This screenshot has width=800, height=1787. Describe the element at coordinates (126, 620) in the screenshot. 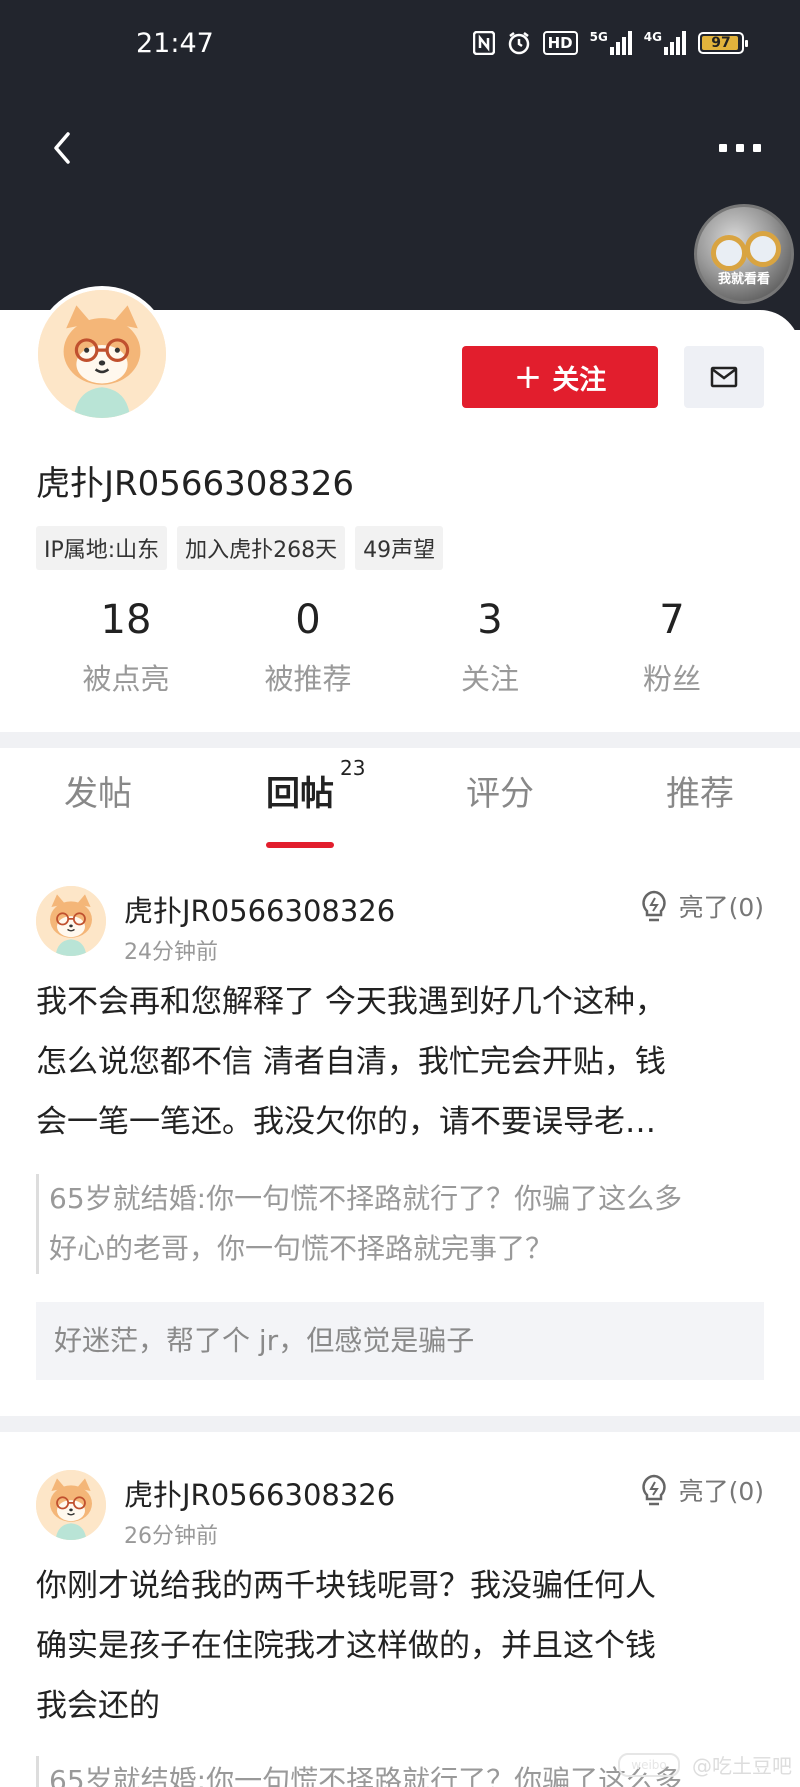

I see `stat-value: 18` at that location.